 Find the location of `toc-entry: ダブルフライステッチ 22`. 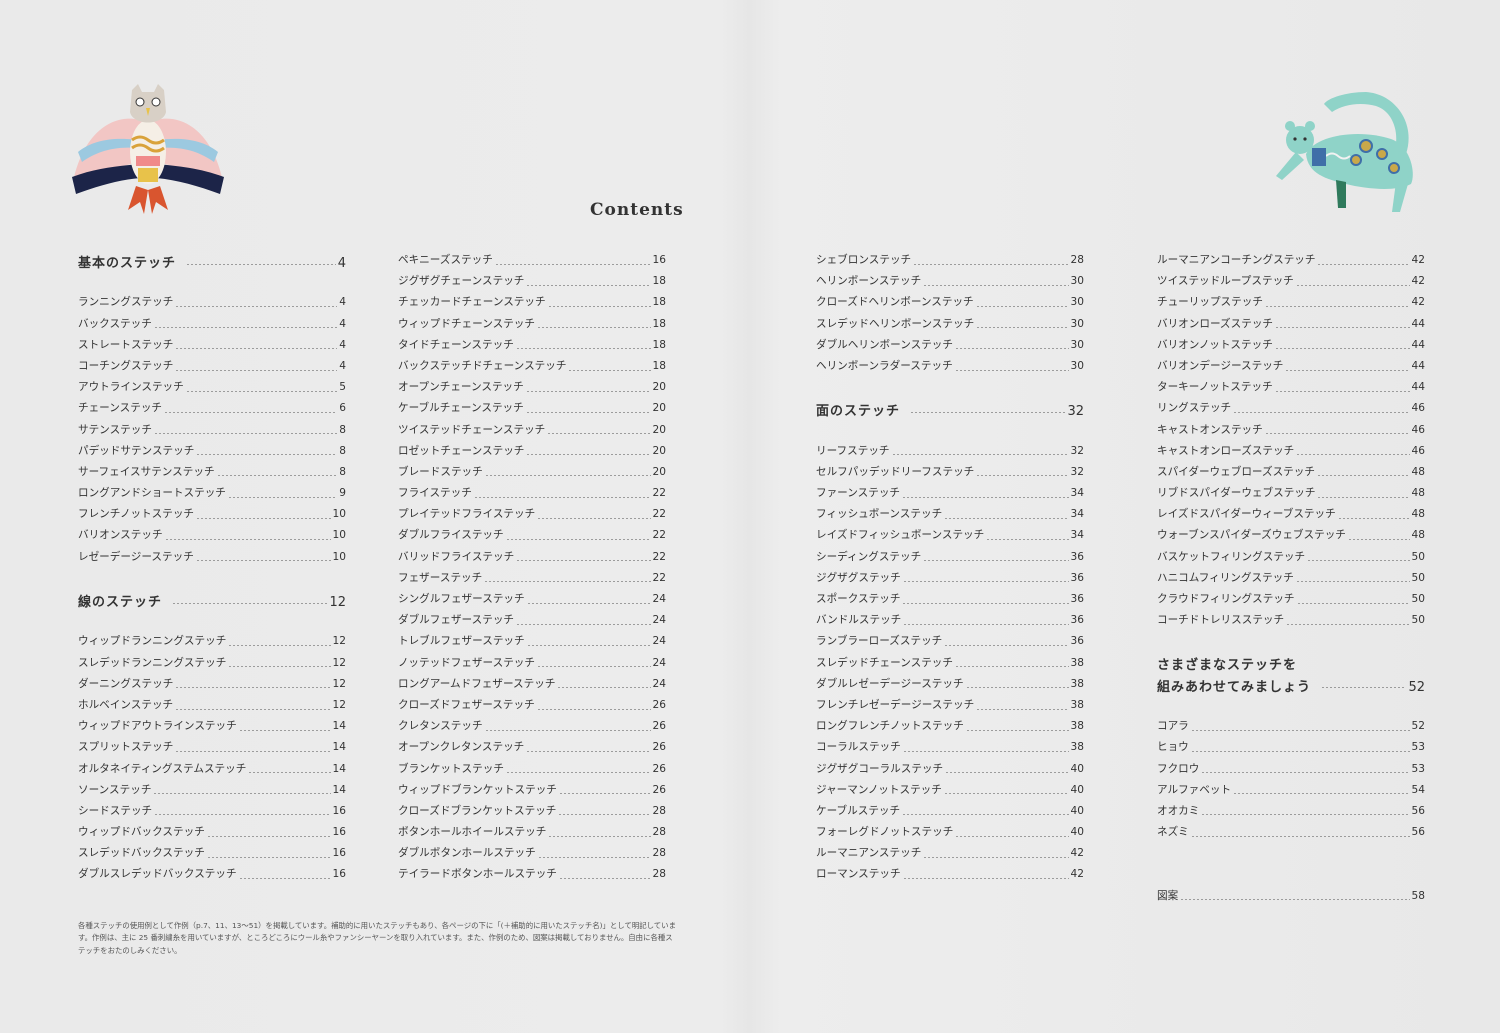

toc-entry: ダブルフライステッチ 22 is located at coordinates (532, 537).